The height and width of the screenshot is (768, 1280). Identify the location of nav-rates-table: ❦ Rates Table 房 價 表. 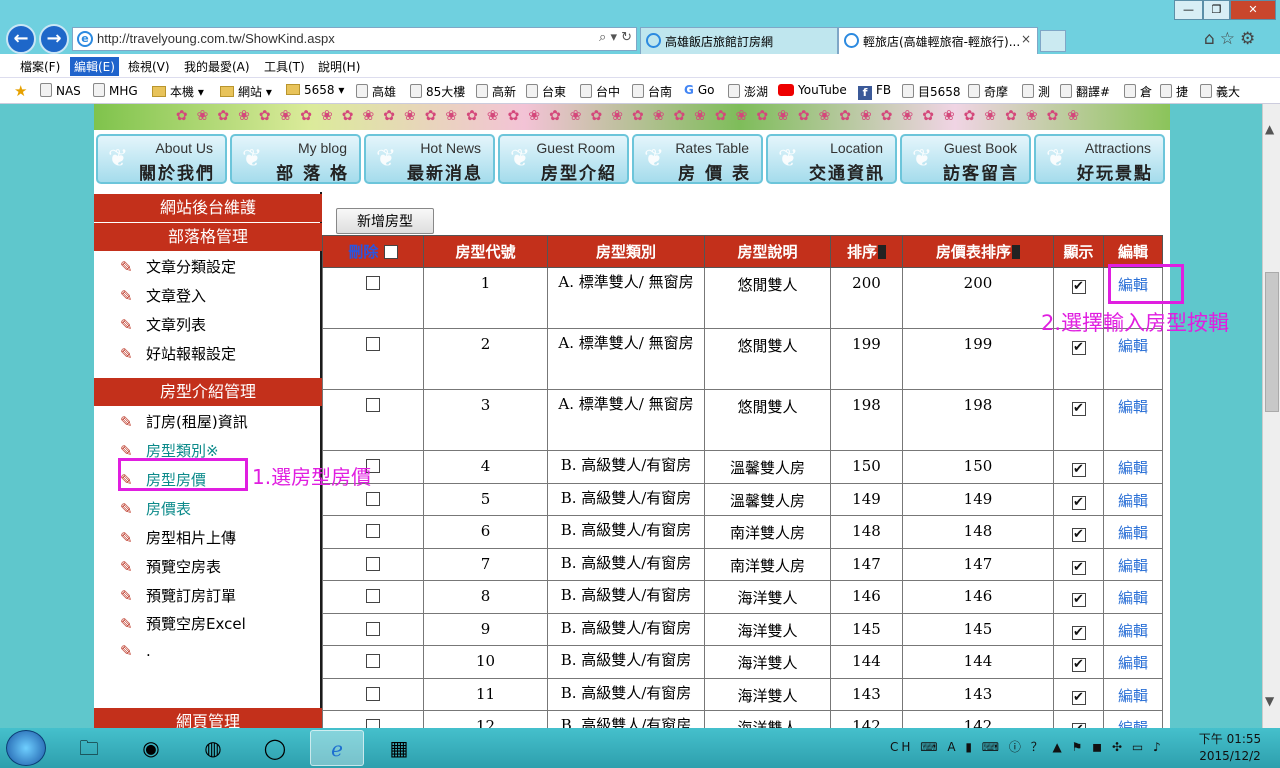
(697, 159).